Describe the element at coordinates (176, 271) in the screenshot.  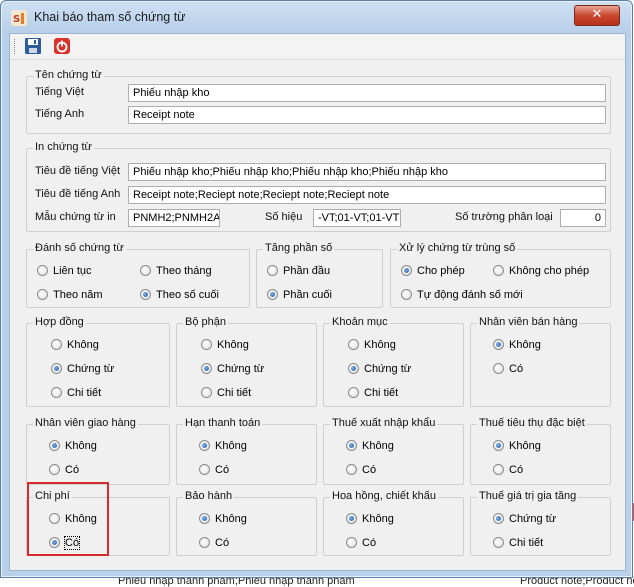
I see `radio-theo-thang: Theo tháng` at that location.